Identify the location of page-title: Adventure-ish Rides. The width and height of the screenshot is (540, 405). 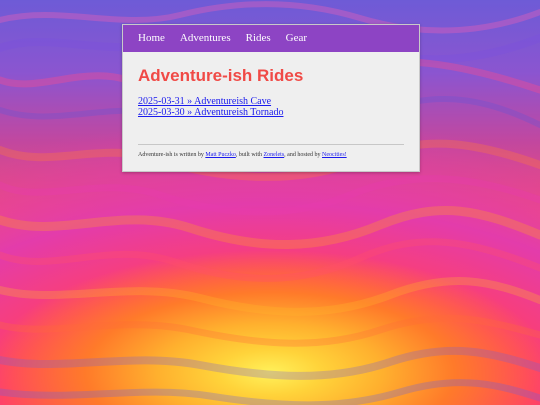
(221, 75).